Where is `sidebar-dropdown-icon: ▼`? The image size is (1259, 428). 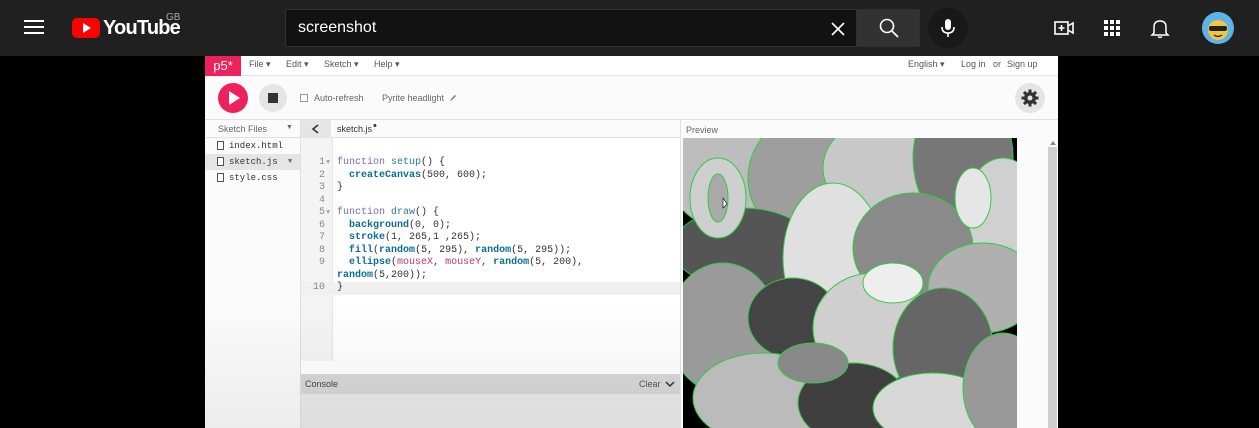 sidebar-dropdown-icon: ▼ is located at coordinates (289, 127).